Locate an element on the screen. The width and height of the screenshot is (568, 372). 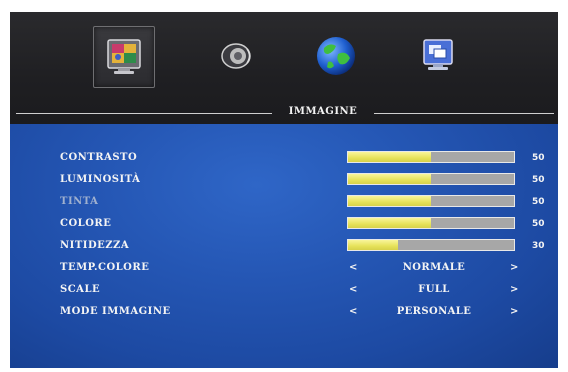
setting-row-slider: NITIDEZZA 30 is located at coordinates (284, 247).